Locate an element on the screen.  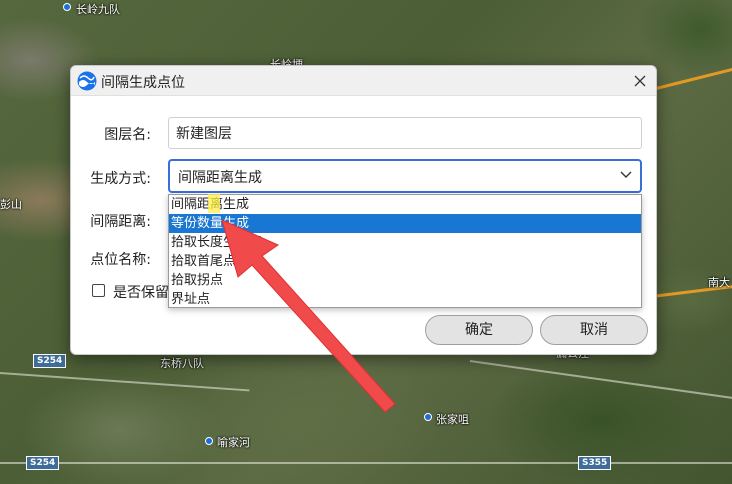
map-label: 彭山 is located at coordinates (11, 204).